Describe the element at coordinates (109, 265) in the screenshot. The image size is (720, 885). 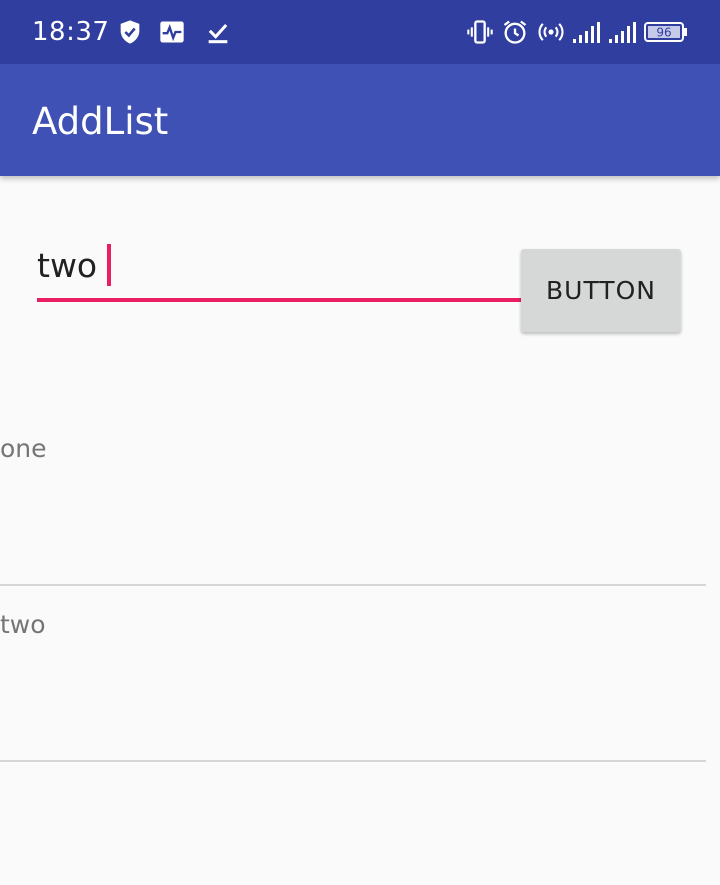
I see `text-caret` at that location.